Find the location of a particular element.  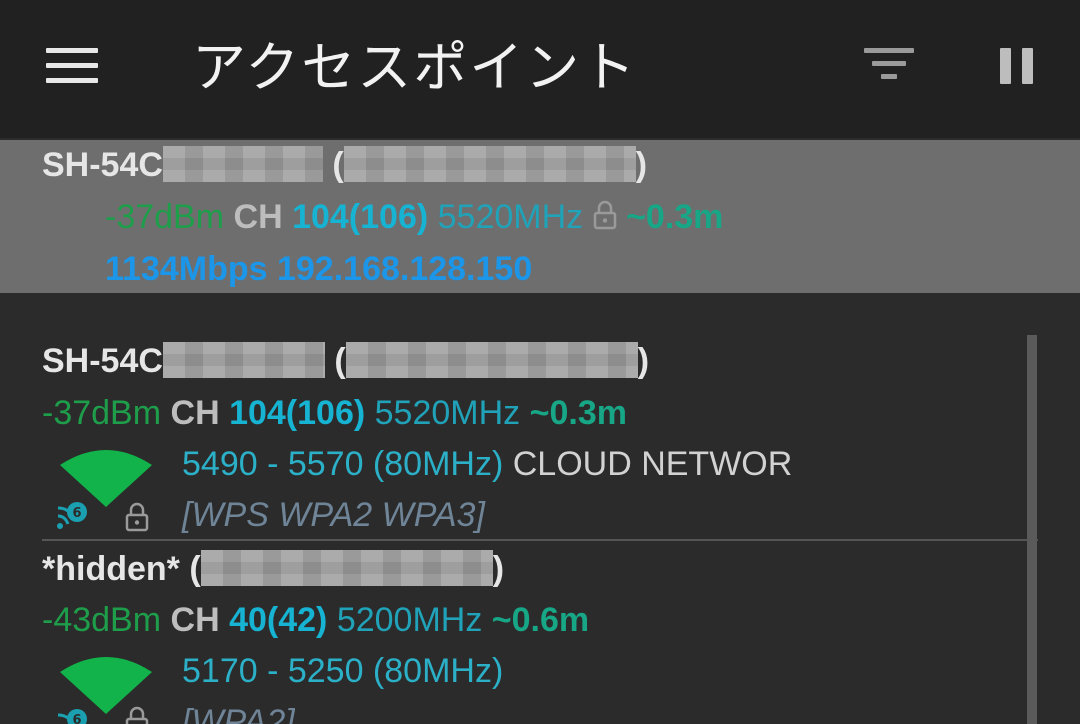

ap-ssid-line: SH-54C () is located at coordinates (345, 361).